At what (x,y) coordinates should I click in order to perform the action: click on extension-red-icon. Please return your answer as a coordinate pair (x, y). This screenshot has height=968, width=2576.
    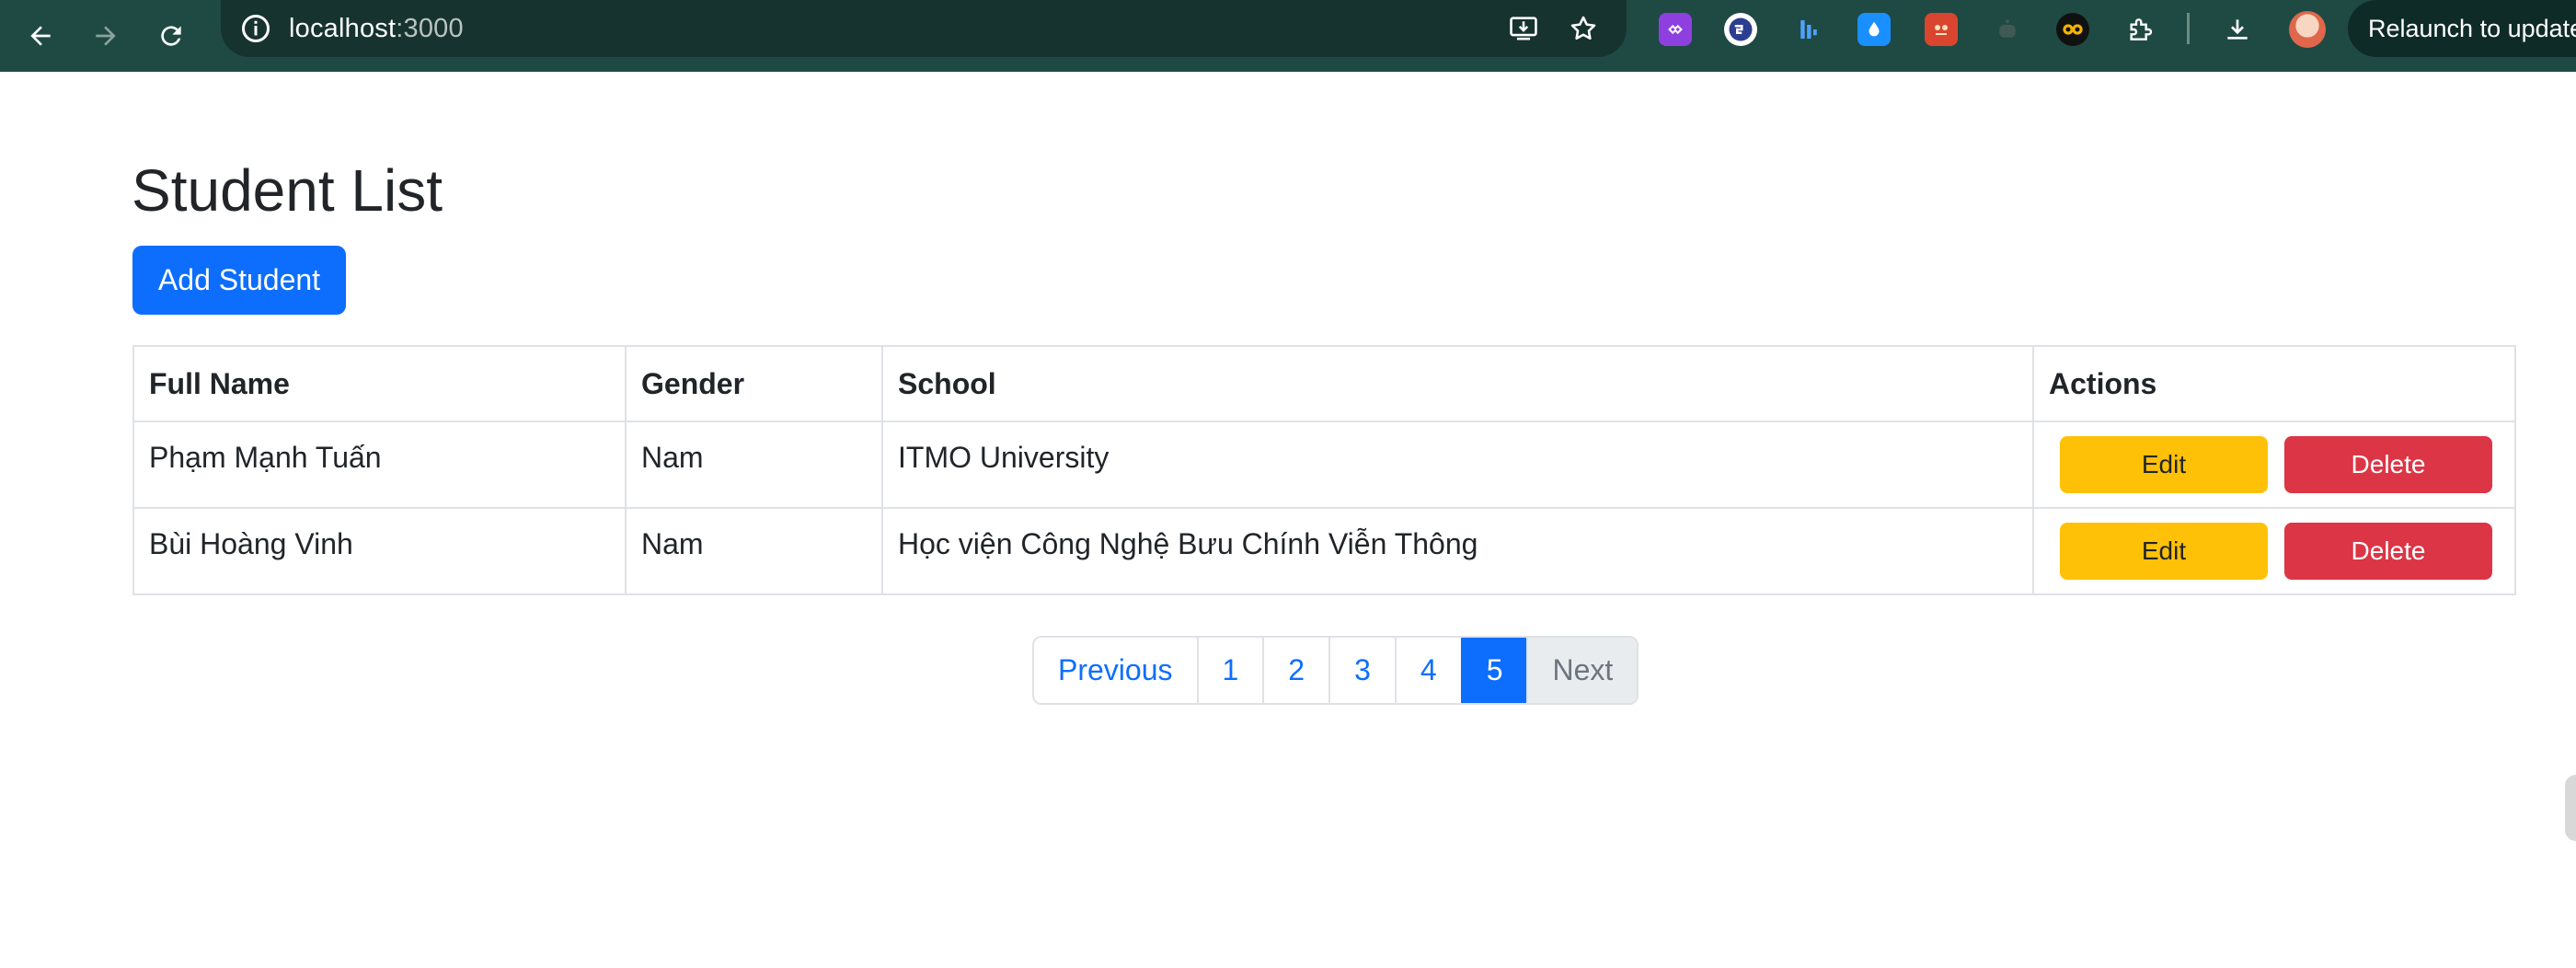
    Looking at the image, I should click on (1941, 29).